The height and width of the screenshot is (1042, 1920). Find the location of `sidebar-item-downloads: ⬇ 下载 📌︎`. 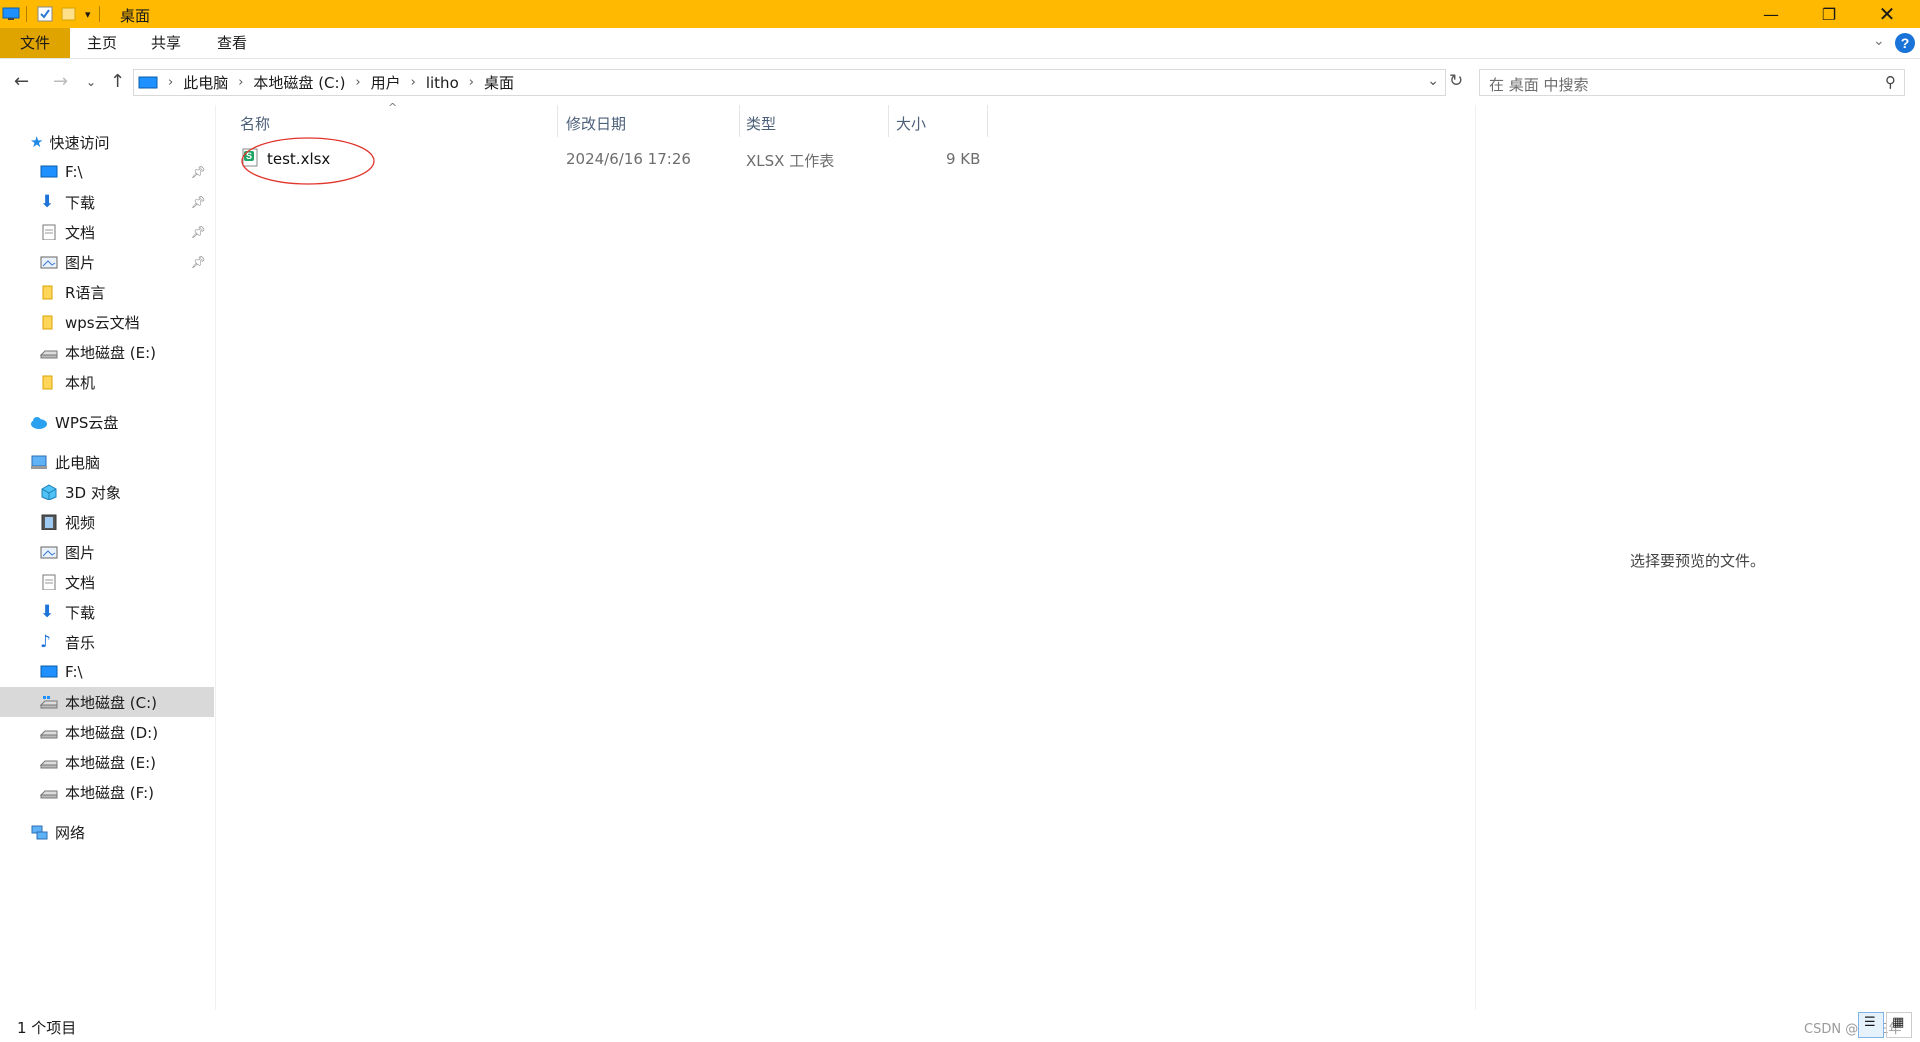

sidebar-item-downloads: ⬇ 下载 📌︎ is located at coordinates (107, 202).